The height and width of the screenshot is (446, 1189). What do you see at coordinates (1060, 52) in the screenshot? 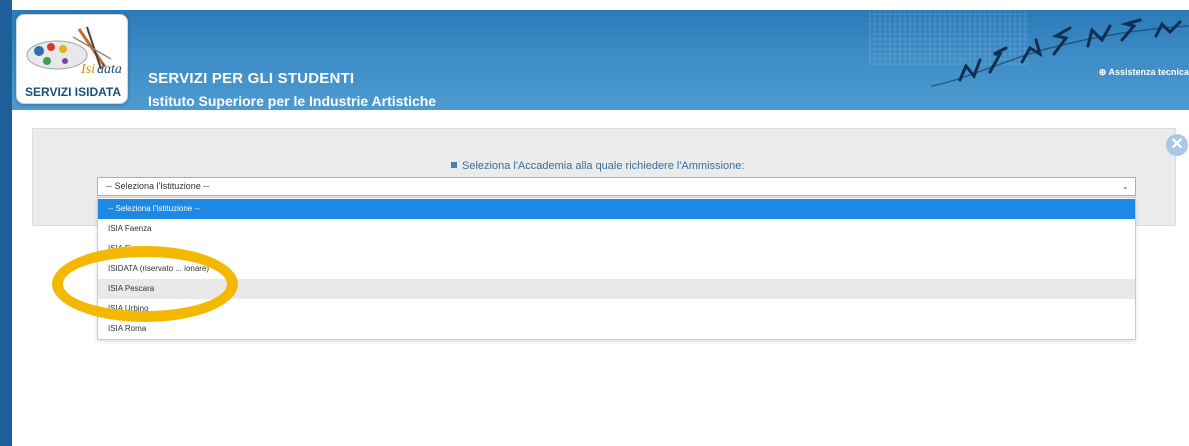
I see `music-notes-decoration` at bounding box center [1060, 52].